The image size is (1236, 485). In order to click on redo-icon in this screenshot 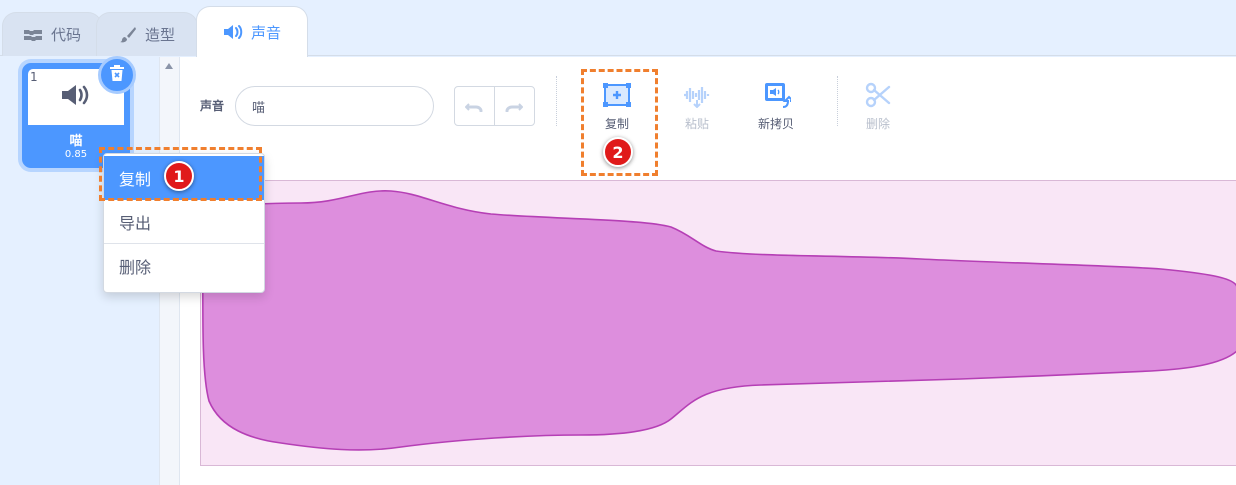, I will do `click(514, 106)`.